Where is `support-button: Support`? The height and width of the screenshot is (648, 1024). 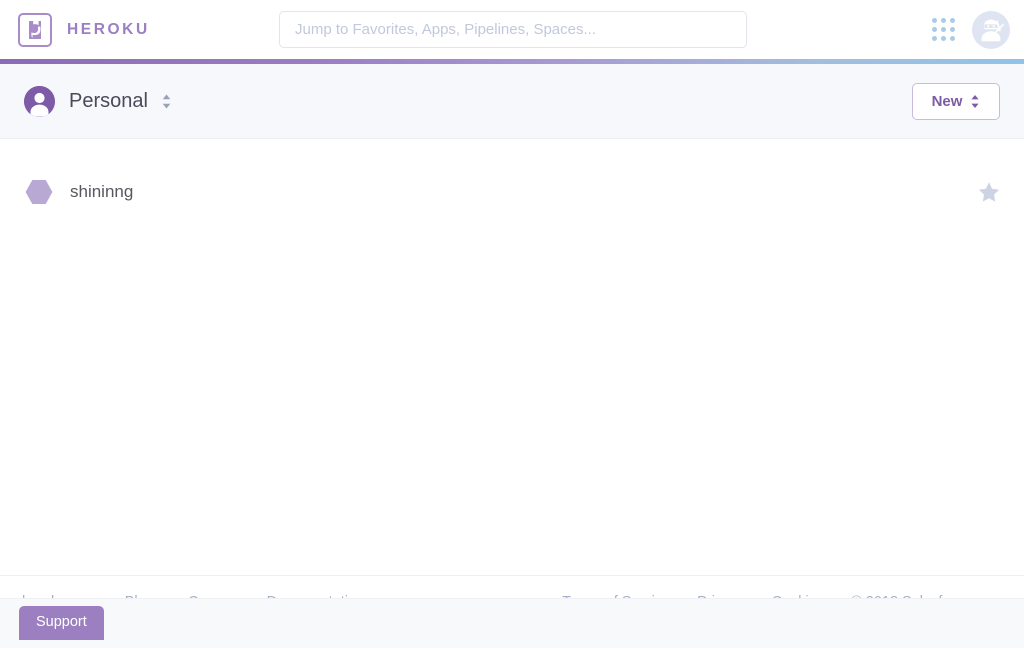 support-button: Support is located at coordinates (61, 623).